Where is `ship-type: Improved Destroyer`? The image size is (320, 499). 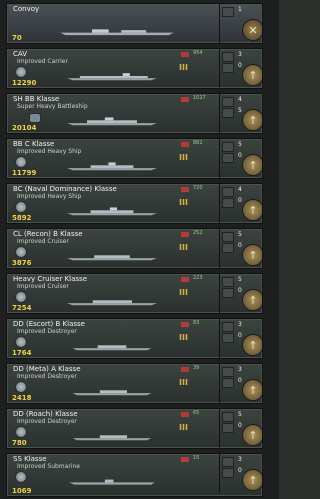 ship-type: Improved Destroyer is located at coordinates (47, 421).